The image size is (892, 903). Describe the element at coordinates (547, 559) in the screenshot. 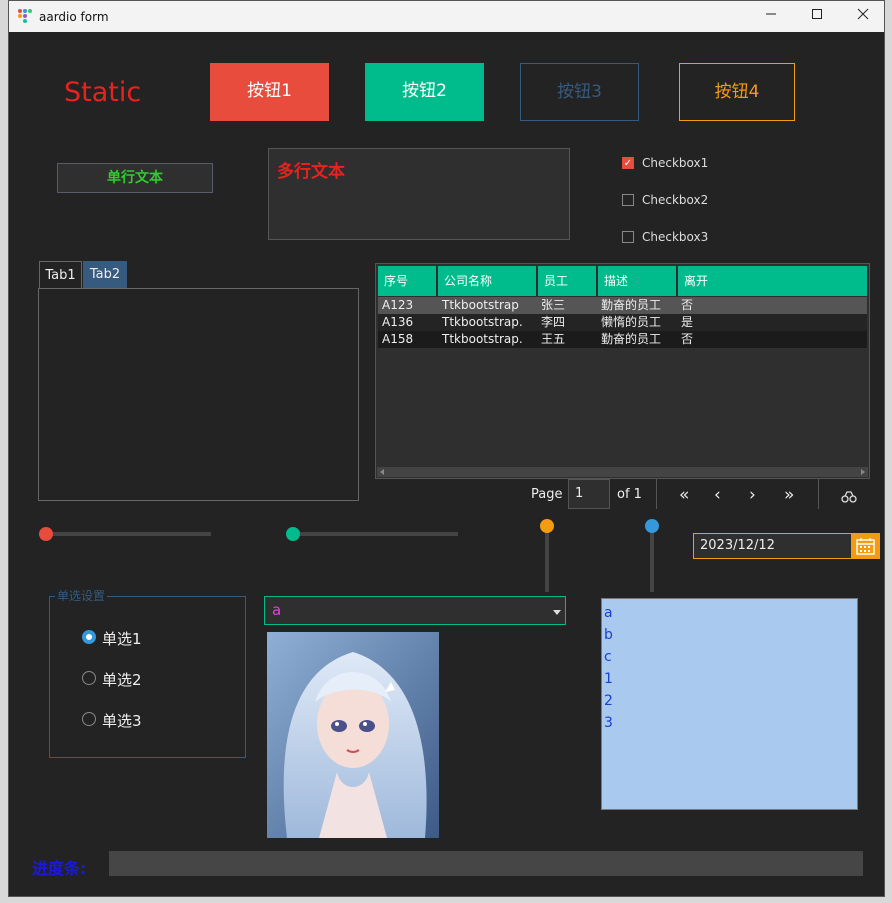

I see `slider-3-track` at that location.